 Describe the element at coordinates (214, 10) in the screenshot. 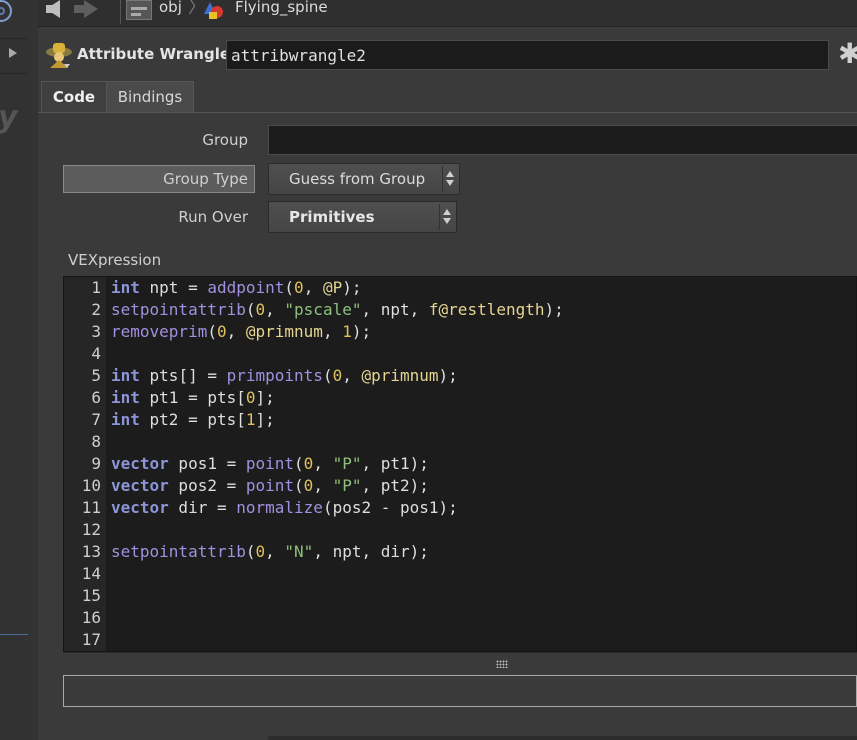

I see `geometry-node-icon` at that location.